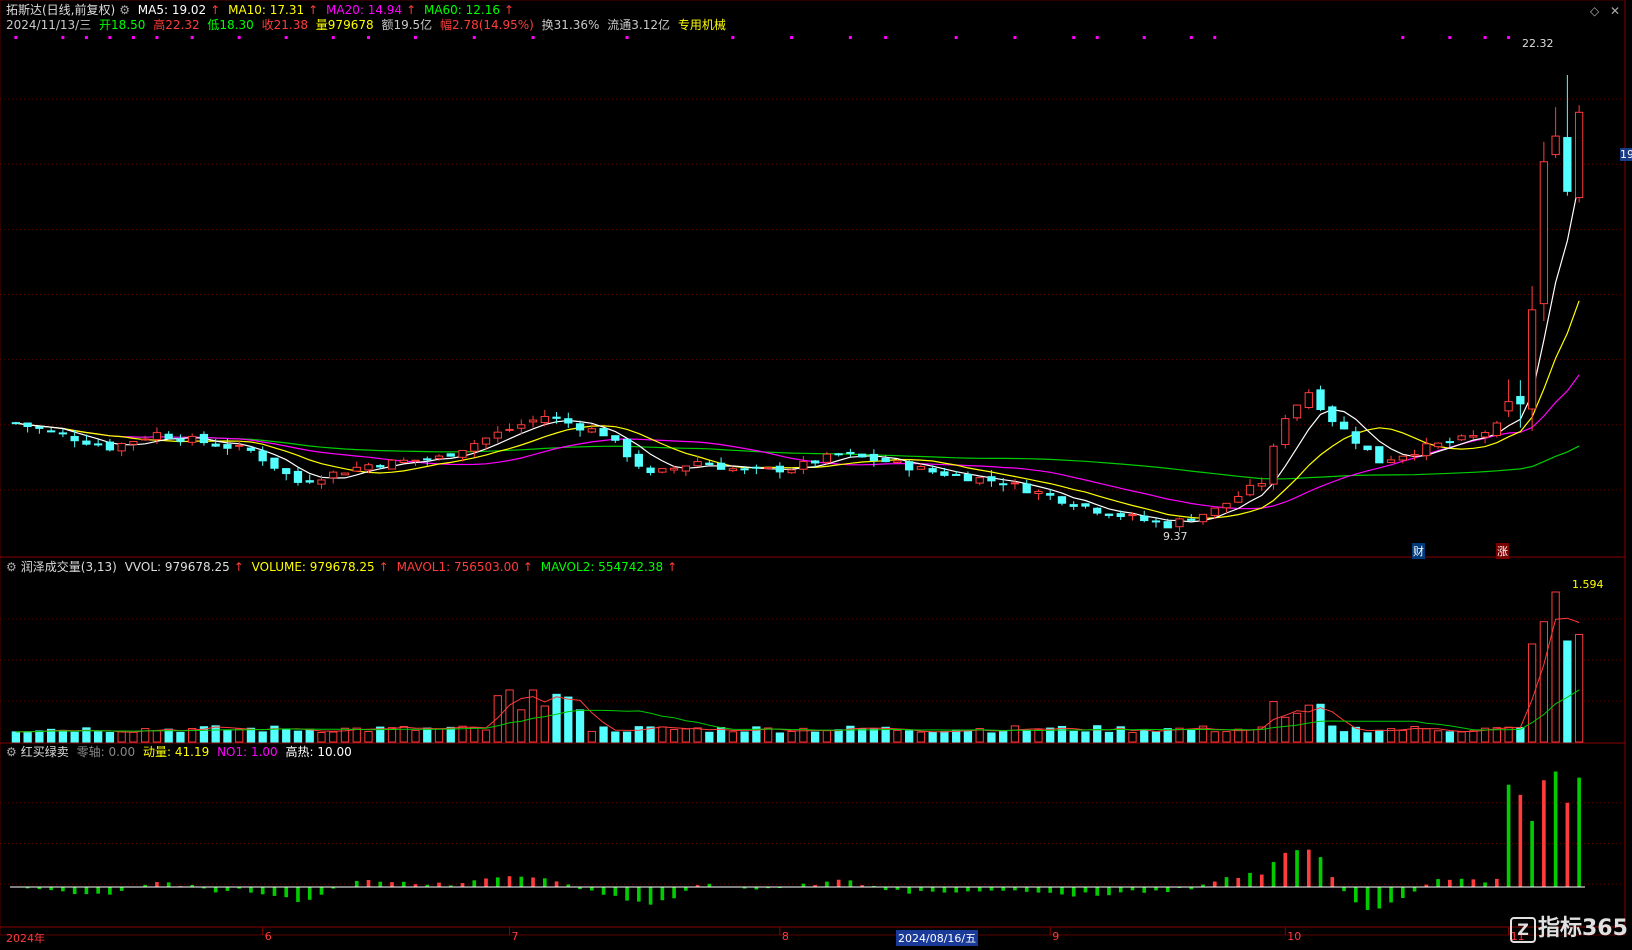 This screenshot has width=1632, height=950. Describe the element at coordinates (1056, 936) in the screenshot. I see `month-label: 9` at that location.